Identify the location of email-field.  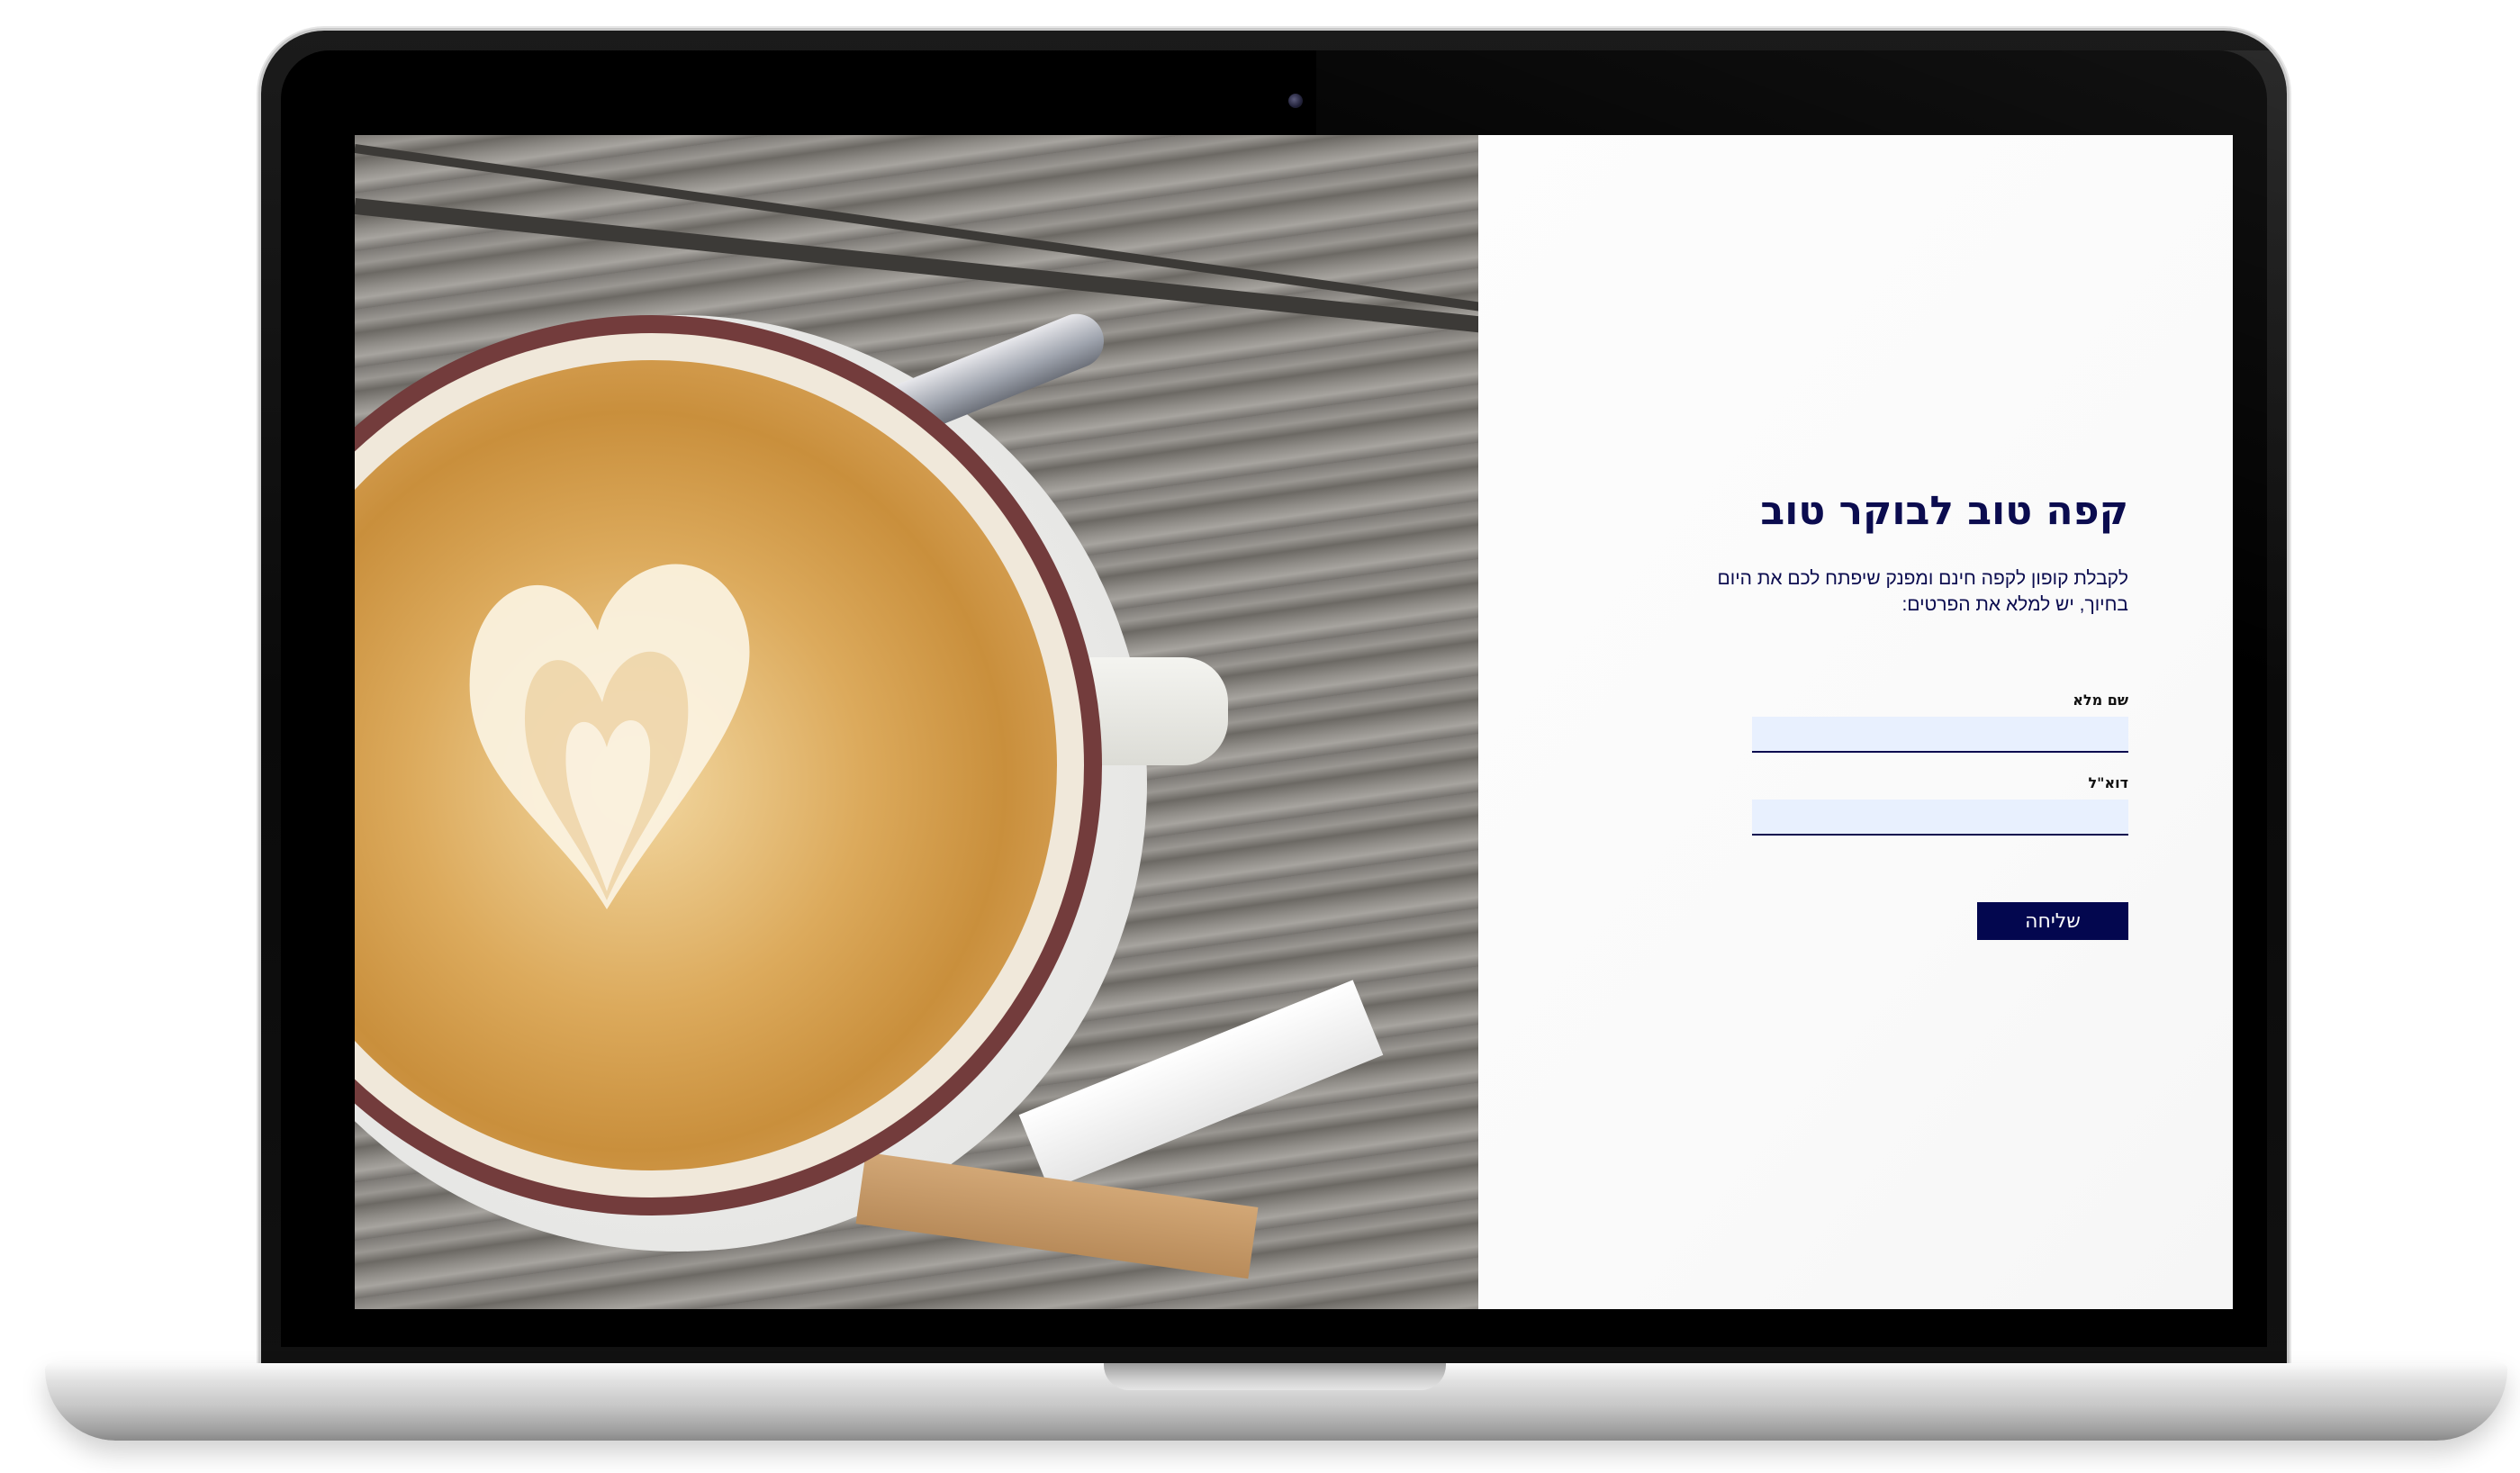
(1940, 818).